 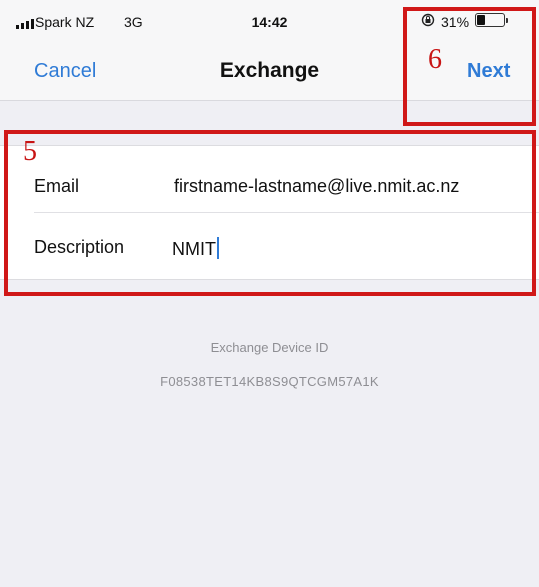 I want to click on annotation-box-next, so click(x=469, y=66).